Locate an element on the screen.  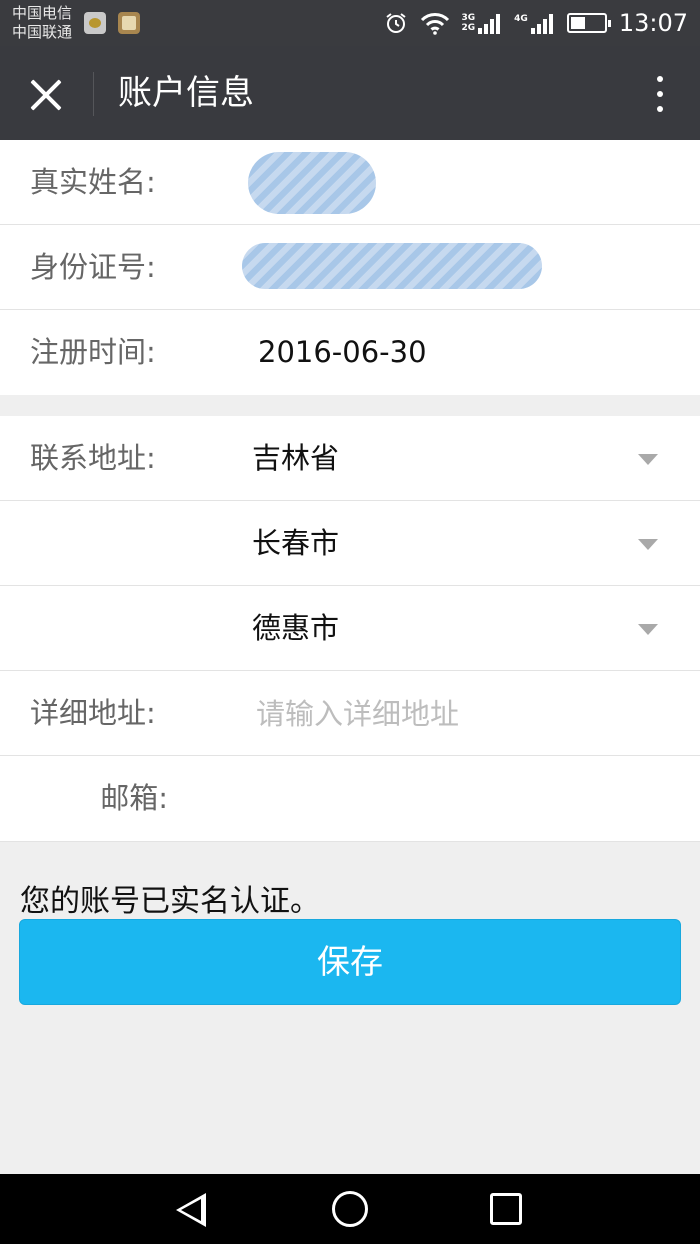
more-menu-button is located at coordinates (660, 94).